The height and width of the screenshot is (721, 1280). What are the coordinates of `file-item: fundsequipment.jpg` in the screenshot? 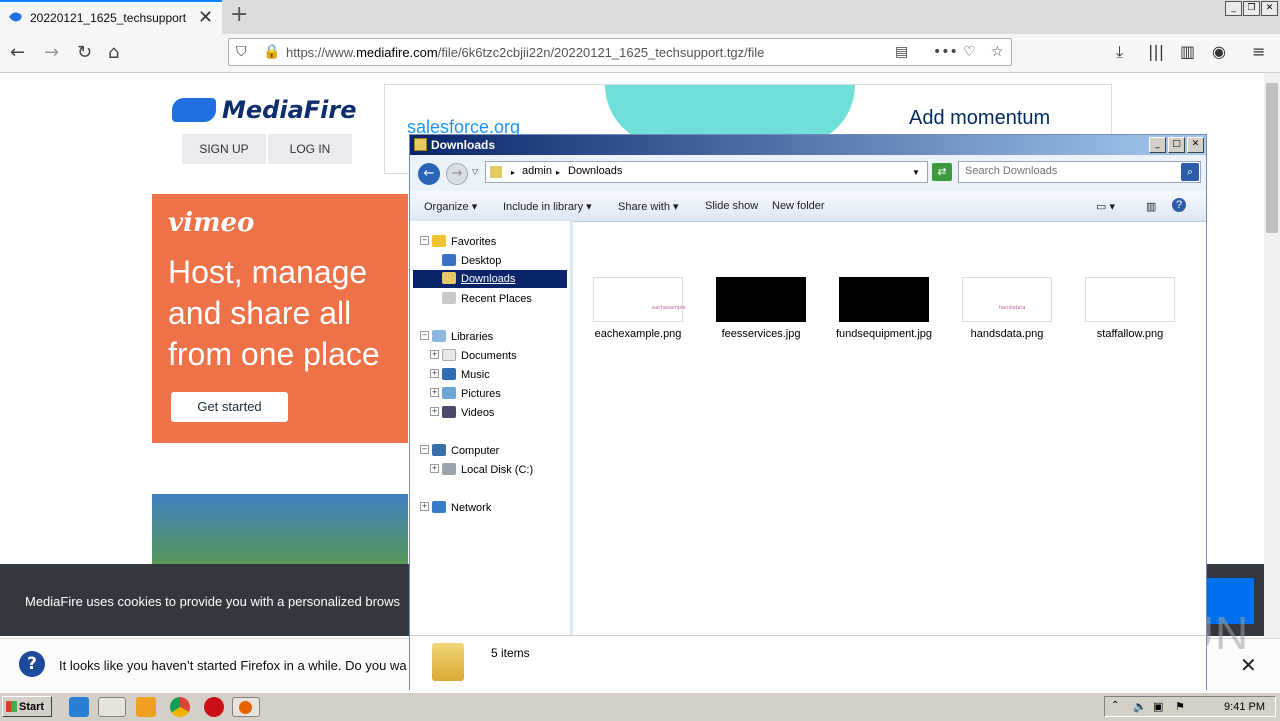 It's located at (884, 309).